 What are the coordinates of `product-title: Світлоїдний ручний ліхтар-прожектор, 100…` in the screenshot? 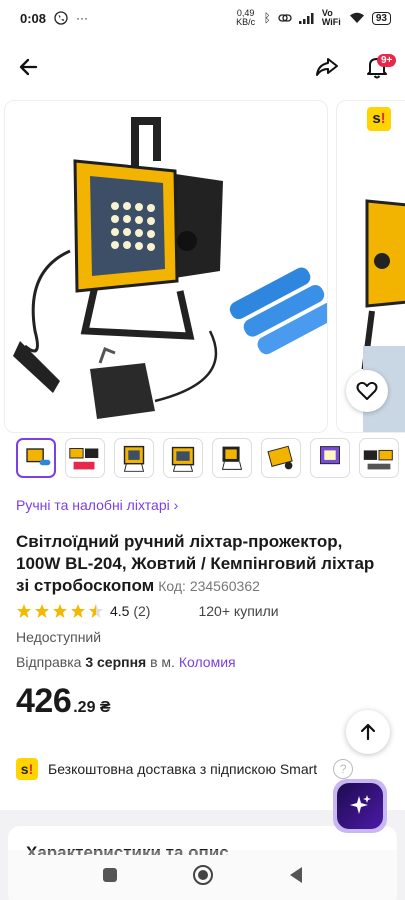 It's located at (202, 564).